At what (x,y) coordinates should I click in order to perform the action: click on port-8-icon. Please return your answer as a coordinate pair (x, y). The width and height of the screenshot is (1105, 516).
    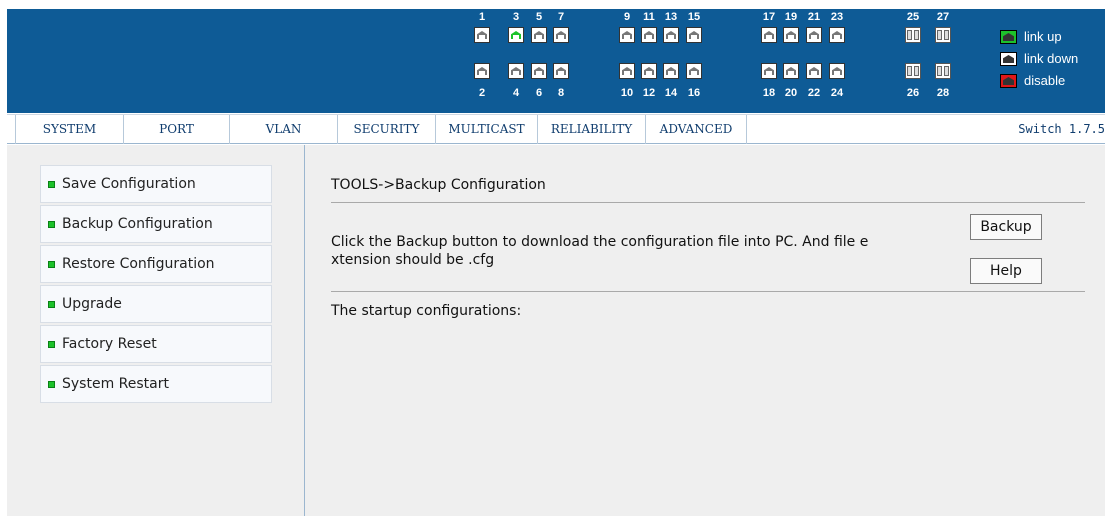
    Looking at the image, I should click on (561, 71).